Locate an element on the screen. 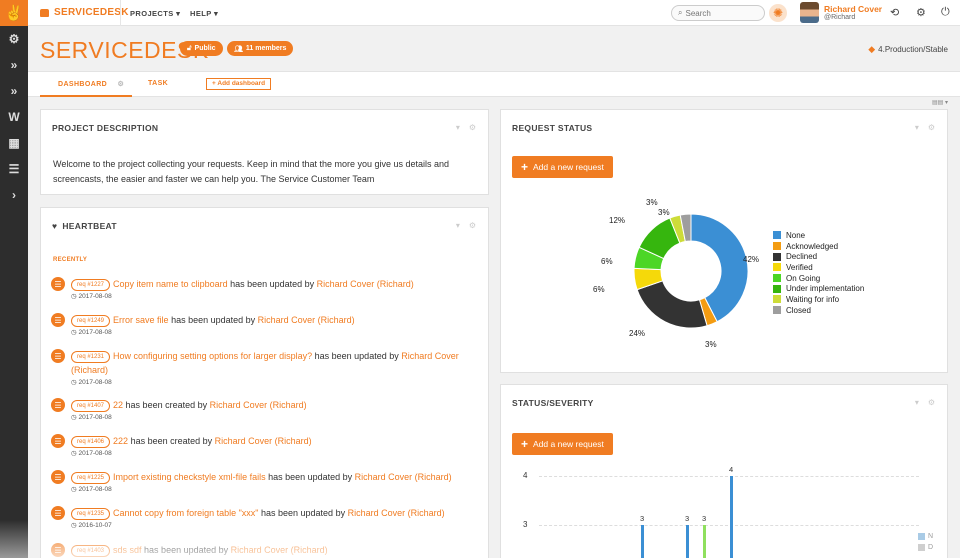 This screenshot has width=960, height=558. search-icon: ⌕ is located at coordinates (680, 12).